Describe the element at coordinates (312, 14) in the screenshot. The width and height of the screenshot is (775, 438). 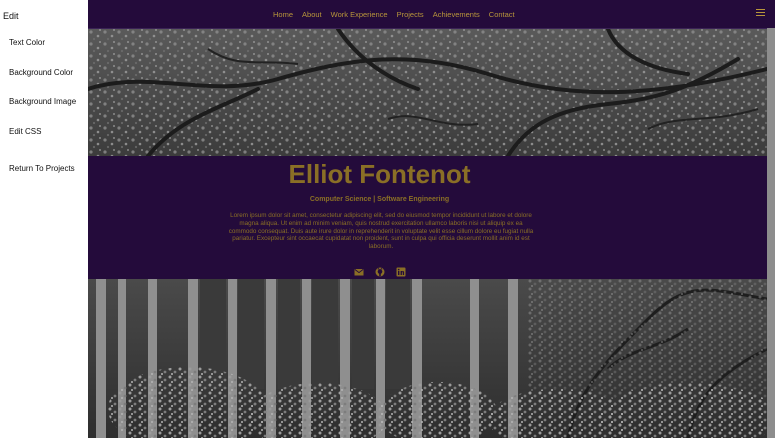
I see `nav-about: About` at that location.